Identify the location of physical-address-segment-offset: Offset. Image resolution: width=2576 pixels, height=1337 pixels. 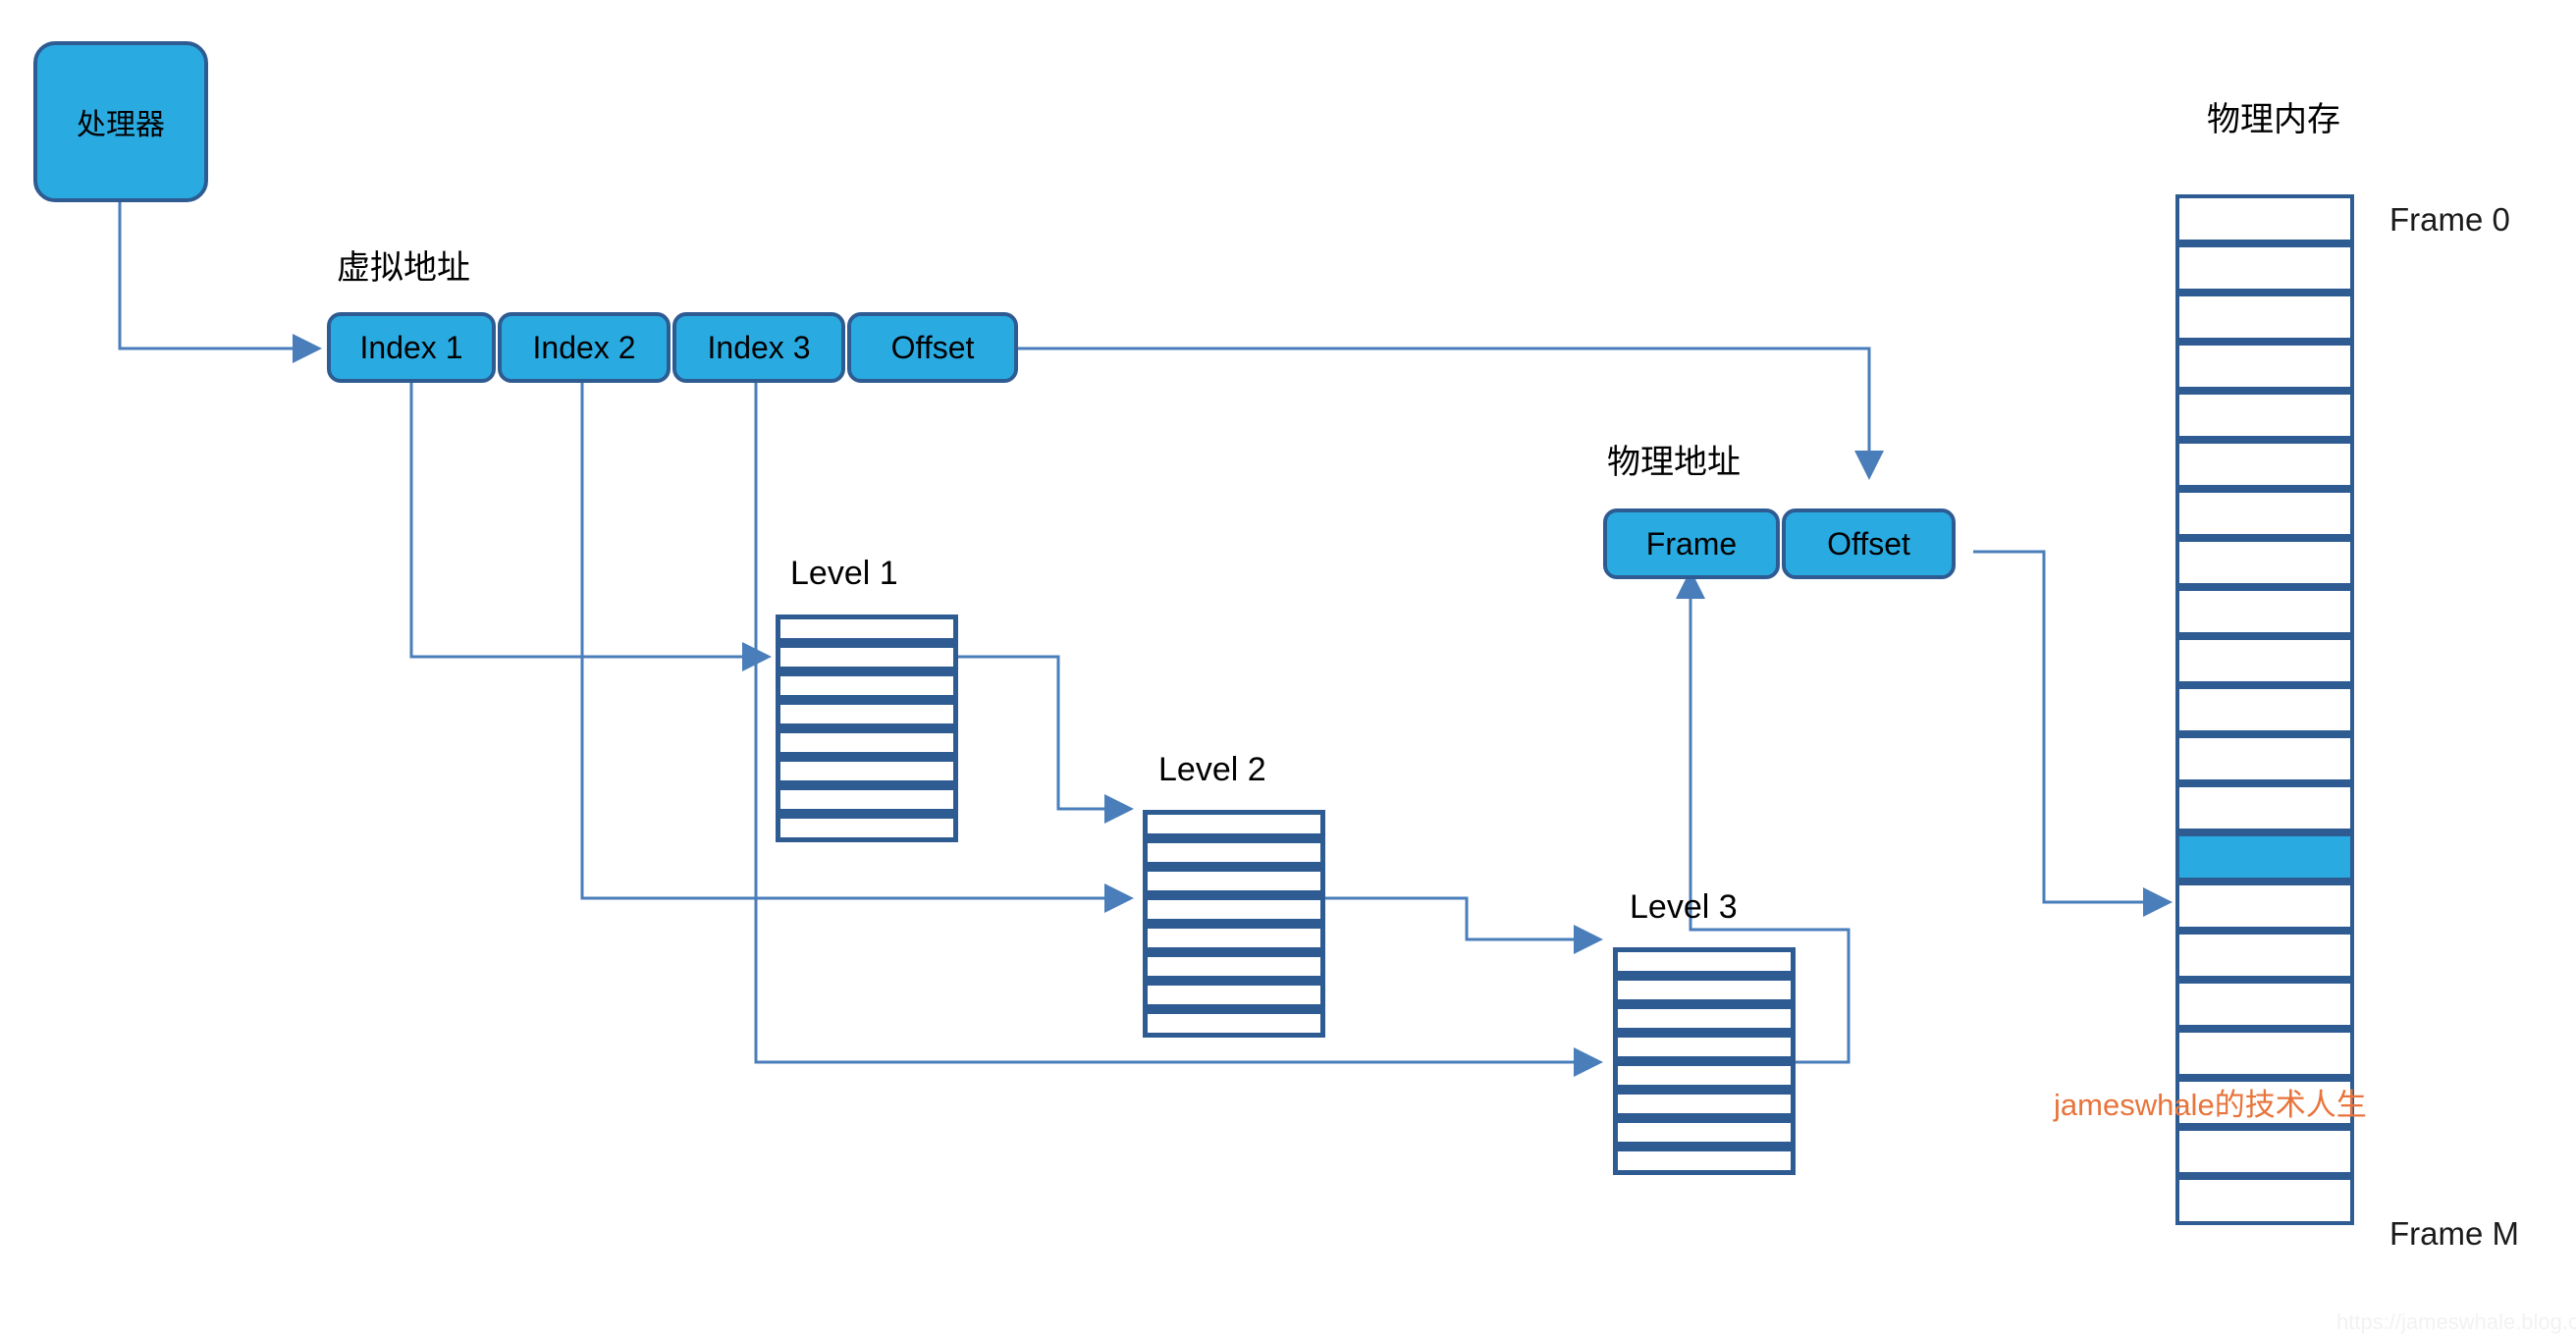
(1869, 543).